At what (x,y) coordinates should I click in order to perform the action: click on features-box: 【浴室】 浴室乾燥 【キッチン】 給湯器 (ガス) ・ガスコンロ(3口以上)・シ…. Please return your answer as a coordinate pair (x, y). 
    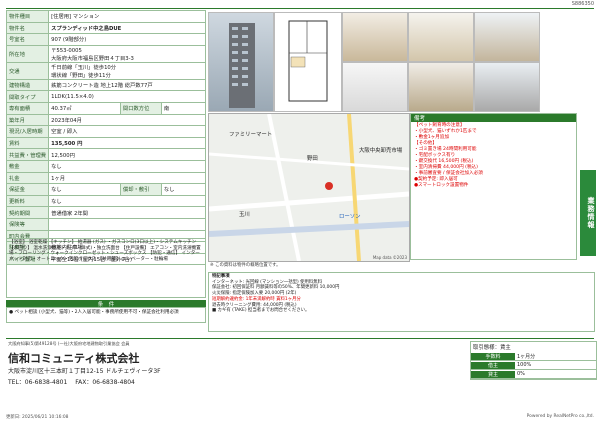
    Looking at the image, I should click on (106, 268).